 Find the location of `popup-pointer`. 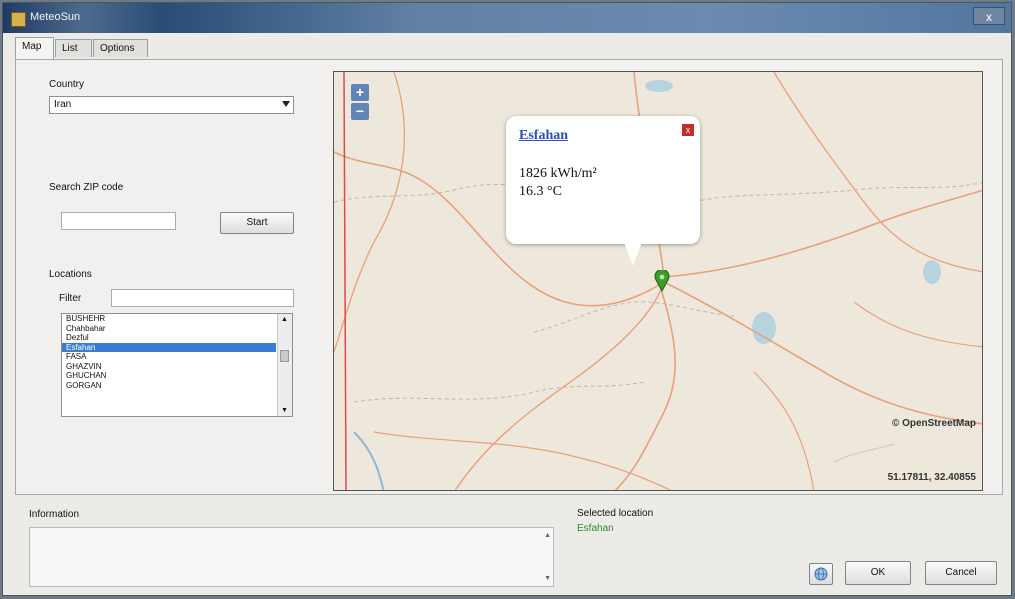

popup-pointer is located at coordinates (633, 254).